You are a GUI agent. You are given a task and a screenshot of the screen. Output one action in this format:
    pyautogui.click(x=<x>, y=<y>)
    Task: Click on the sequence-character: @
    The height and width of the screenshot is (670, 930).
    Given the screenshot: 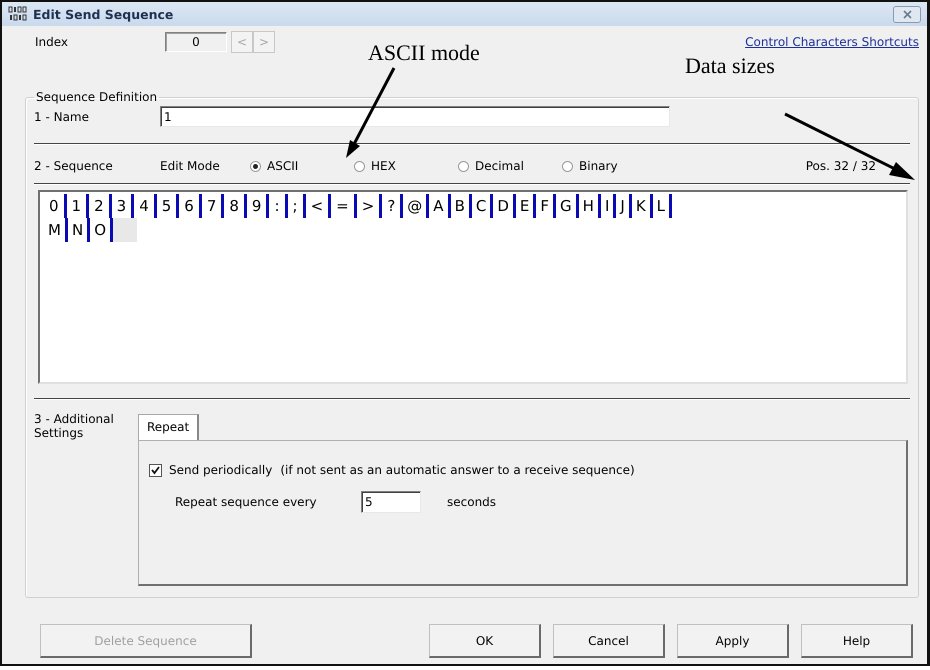 What is the action you would take?
    pyautogui.click(x=416, y=206)
    